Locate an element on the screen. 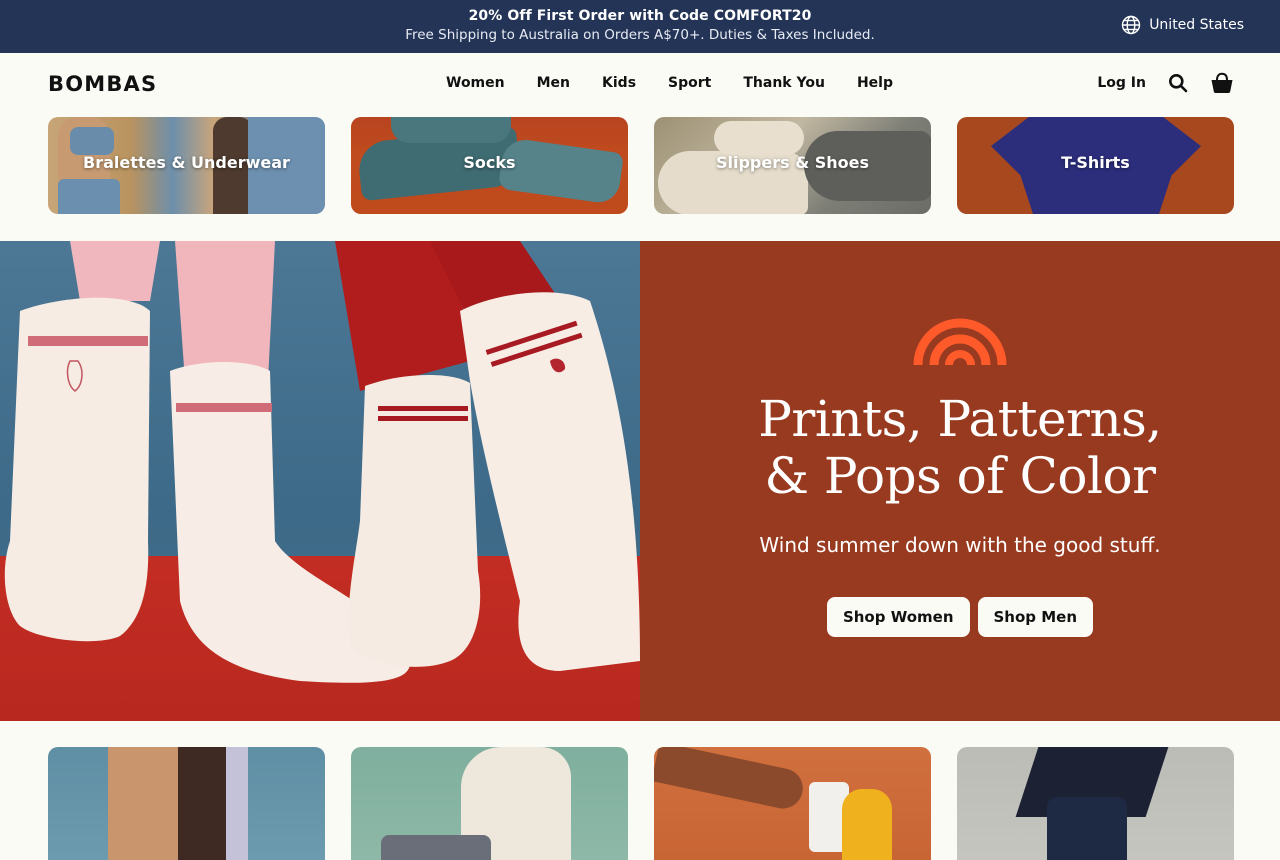 This screenshot has height=860, width=1280. region-selector: United States is located at coordinates (1182, 25).